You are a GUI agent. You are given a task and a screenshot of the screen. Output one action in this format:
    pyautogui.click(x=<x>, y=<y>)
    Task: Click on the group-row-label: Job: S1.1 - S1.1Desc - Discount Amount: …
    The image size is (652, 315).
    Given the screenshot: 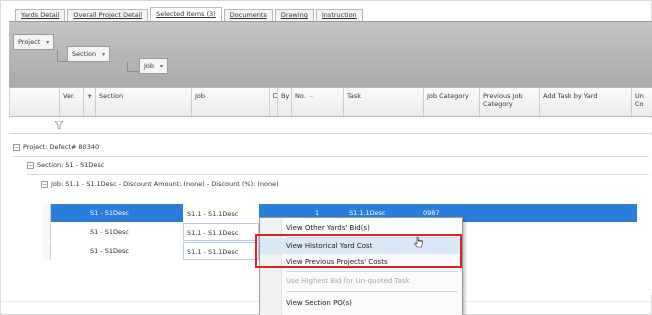 What is the action you would take?
    pyautogui.click(x=165, y=184)
    